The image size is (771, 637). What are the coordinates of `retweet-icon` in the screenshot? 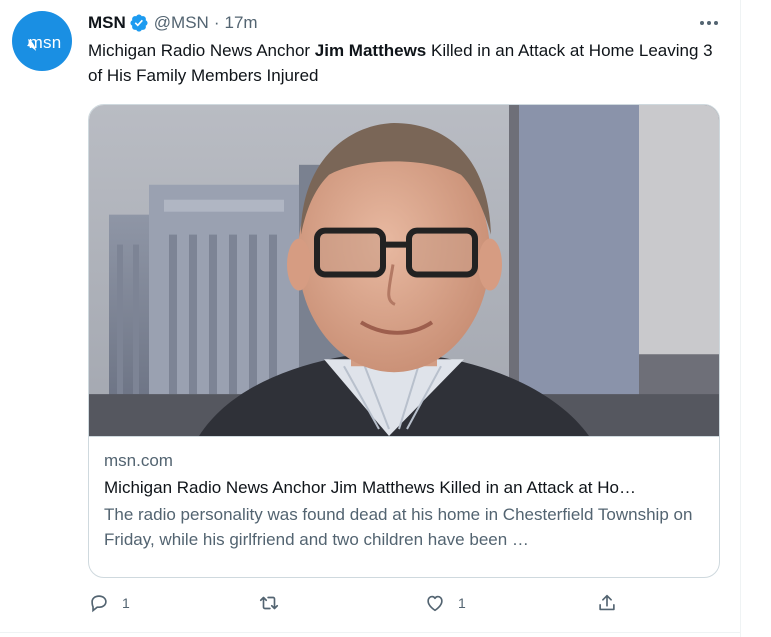 It's located at (269, 603).